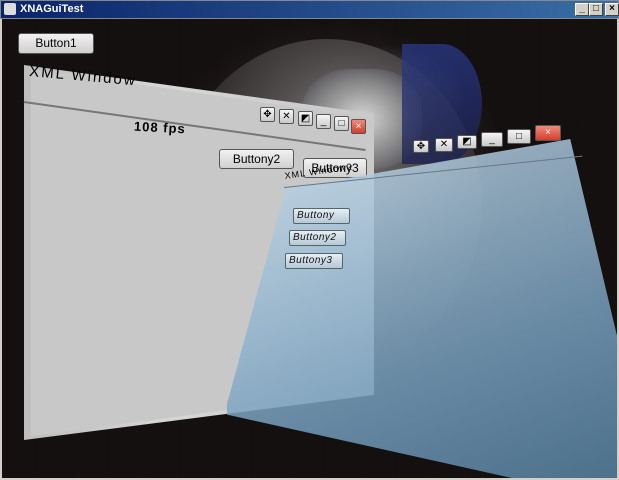 The height and width of the screenshot is (480, 619). Describe the element at coordinates (256, 159) in the screenshot. I see `buttony2-button: Buttony2` at that location.